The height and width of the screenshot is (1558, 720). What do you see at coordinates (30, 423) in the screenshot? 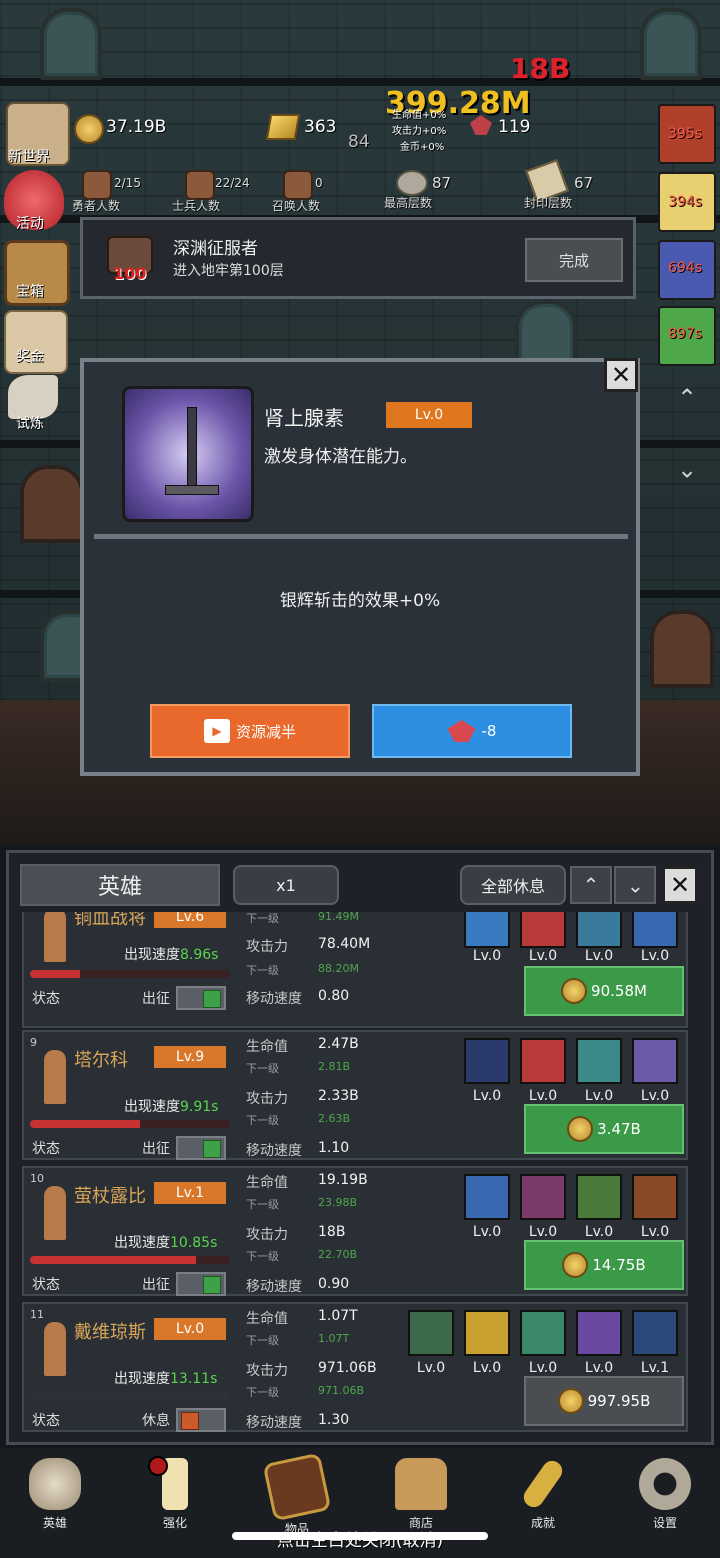
I see `side-menu-trial: 试炼` at bounding box center [30, 423].